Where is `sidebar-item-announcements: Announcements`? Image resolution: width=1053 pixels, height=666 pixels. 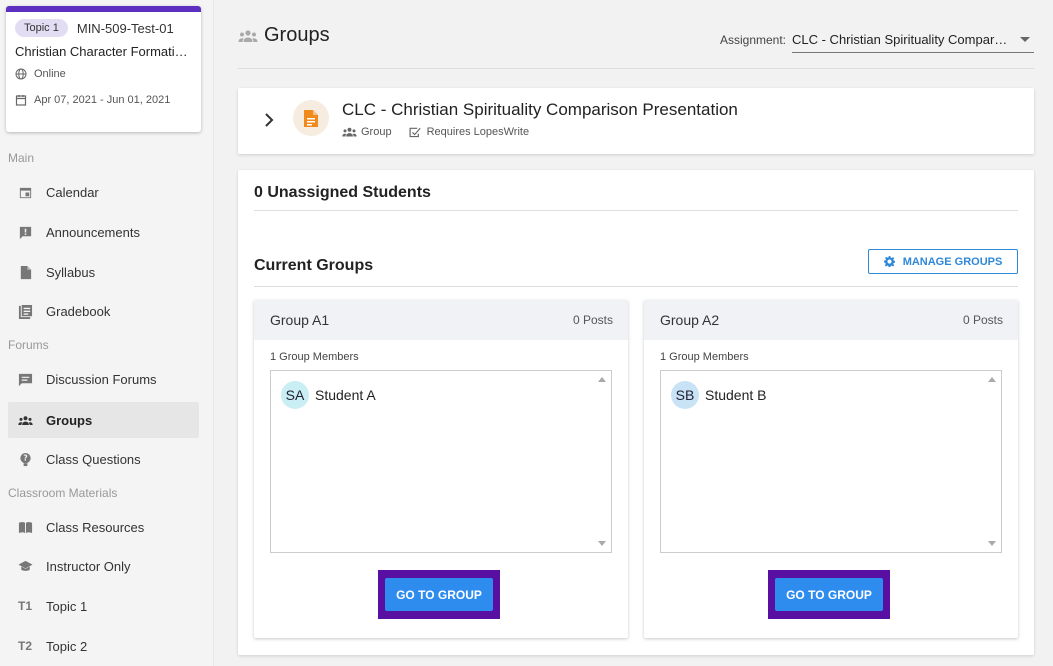 sidebar-item-announcements: Announcements is located at coordinates (103, 232).